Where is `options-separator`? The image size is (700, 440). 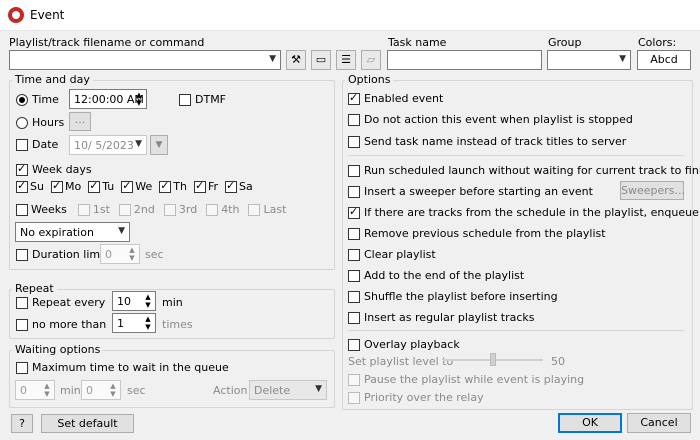 options-separator is located at coordinates (516, 330).